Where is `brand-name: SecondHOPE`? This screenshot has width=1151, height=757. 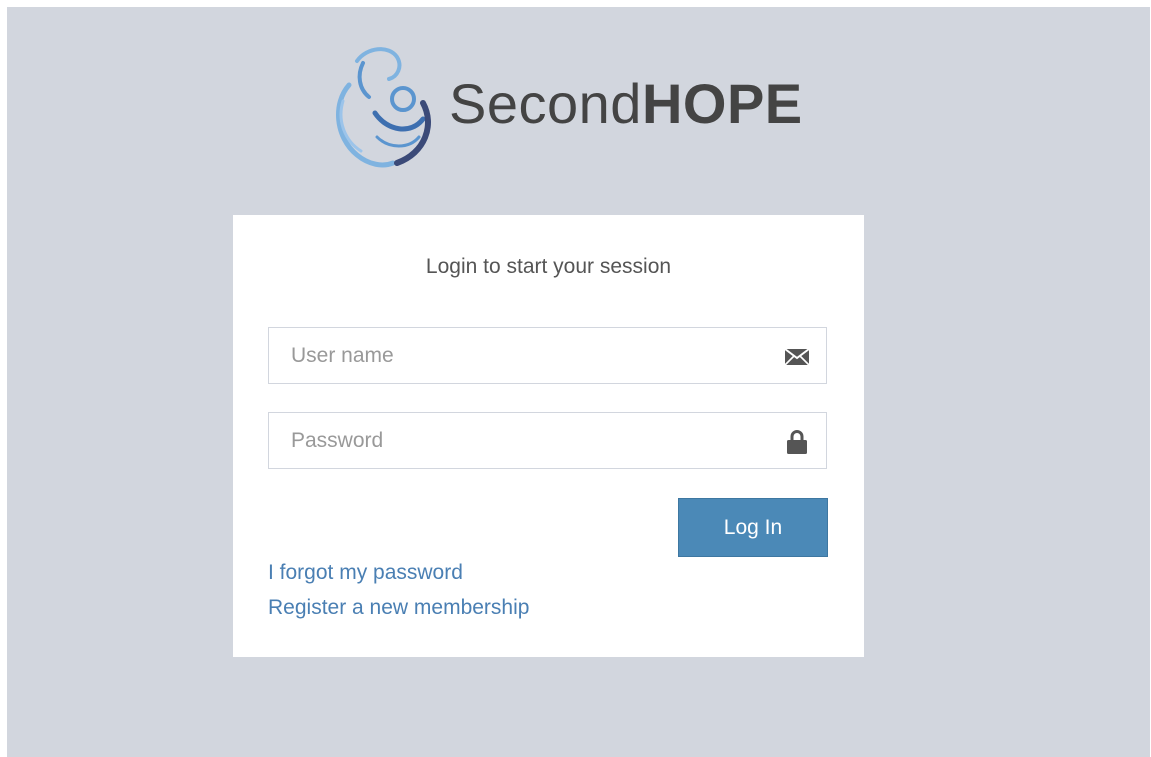 brand-name: SecondHOPE is located at coordinates (626, 104).